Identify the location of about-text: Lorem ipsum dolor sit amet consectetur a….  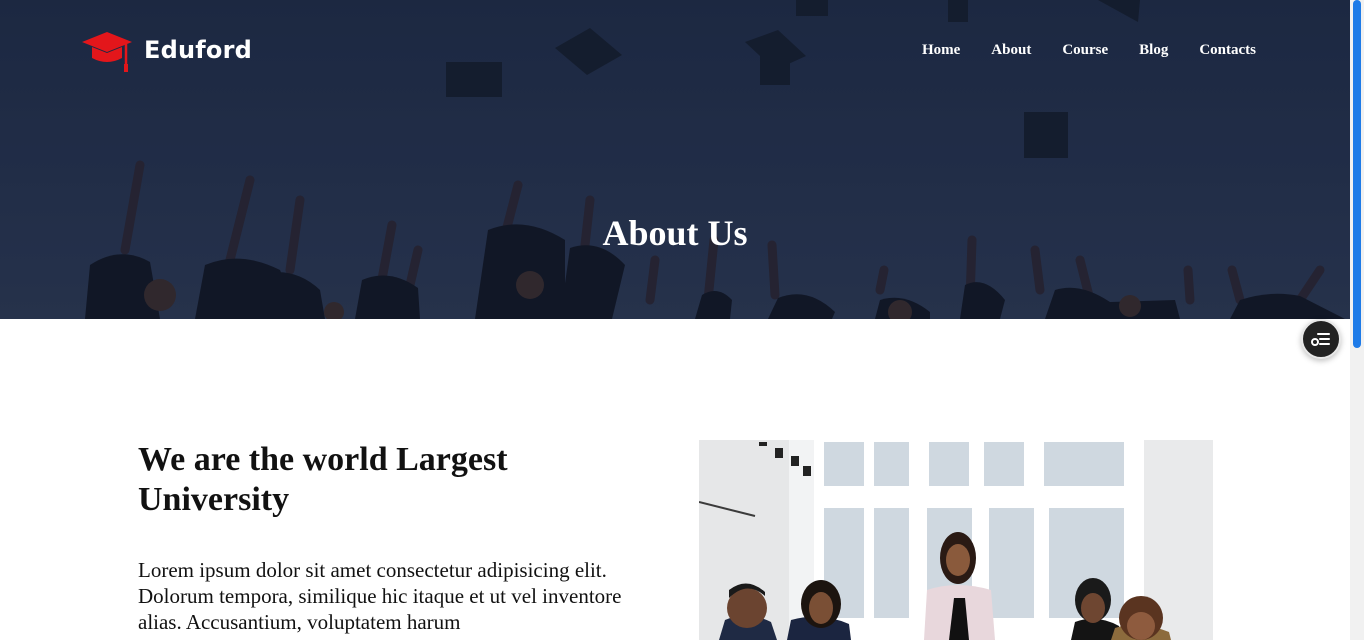
(380, 596).